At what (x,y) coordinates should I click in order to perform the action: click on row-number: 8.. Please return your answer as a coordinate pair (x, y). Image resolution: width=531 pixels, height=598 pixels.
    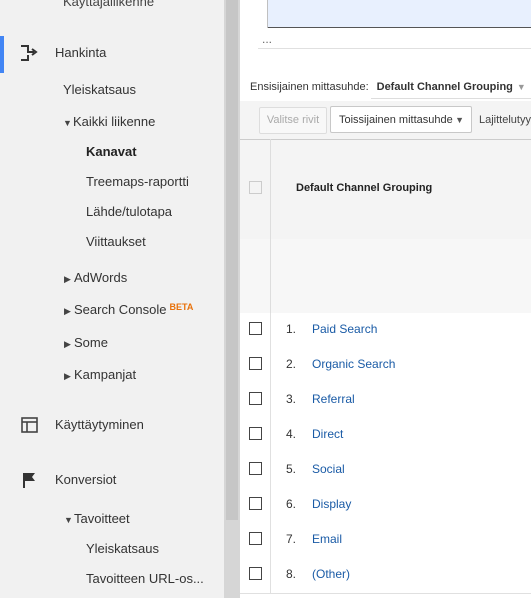
    Looking at the image, I should click on (291, 574).